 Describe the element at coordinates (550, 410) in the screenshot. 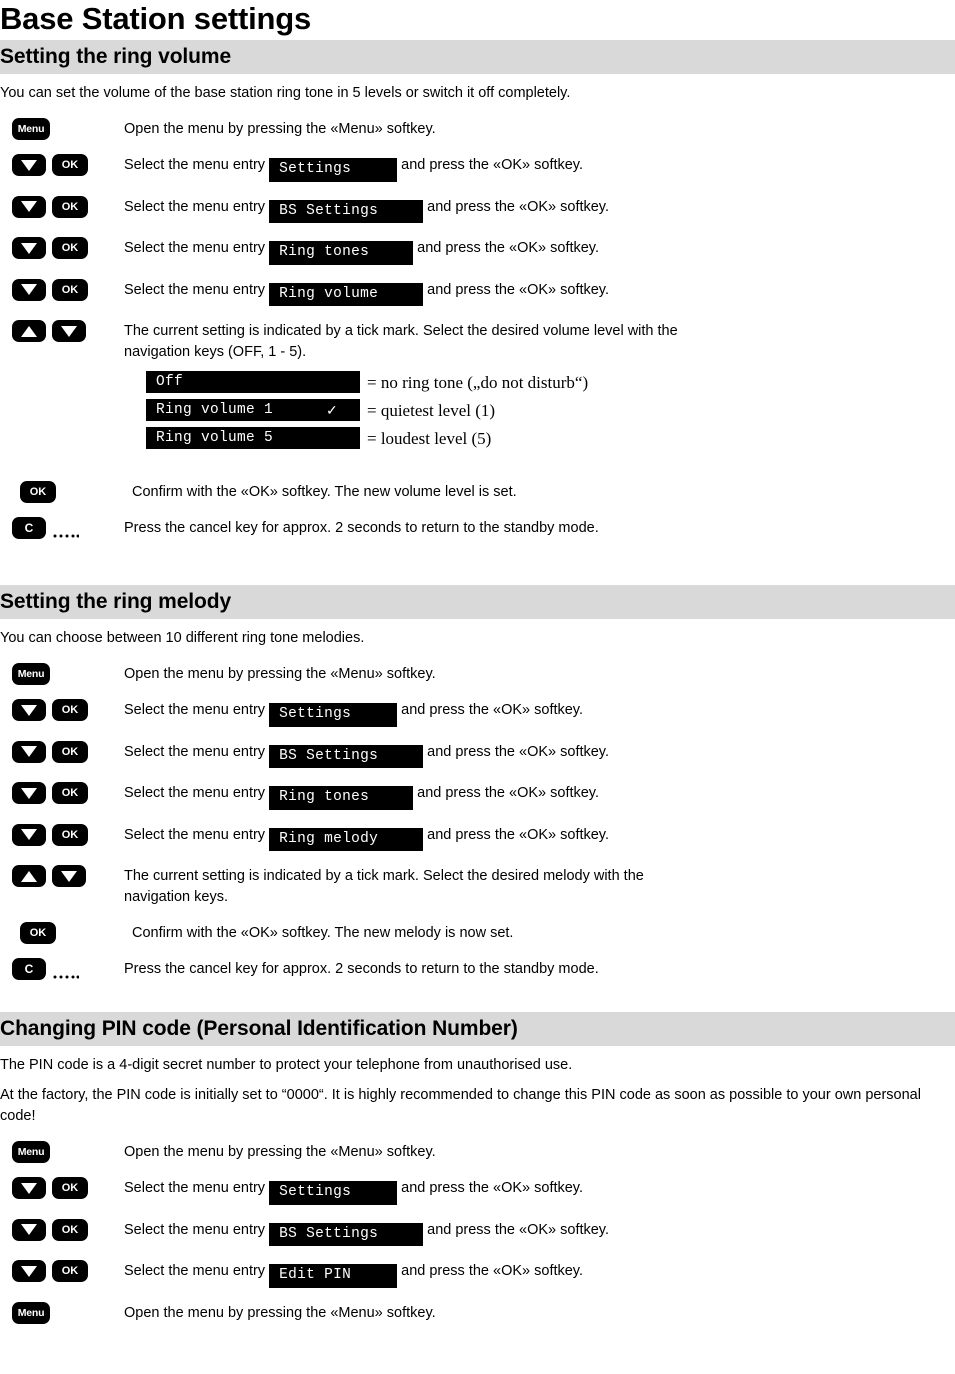

I see `legend-row: Ring volume 1 ✓ = quietest level (1)` at that location.